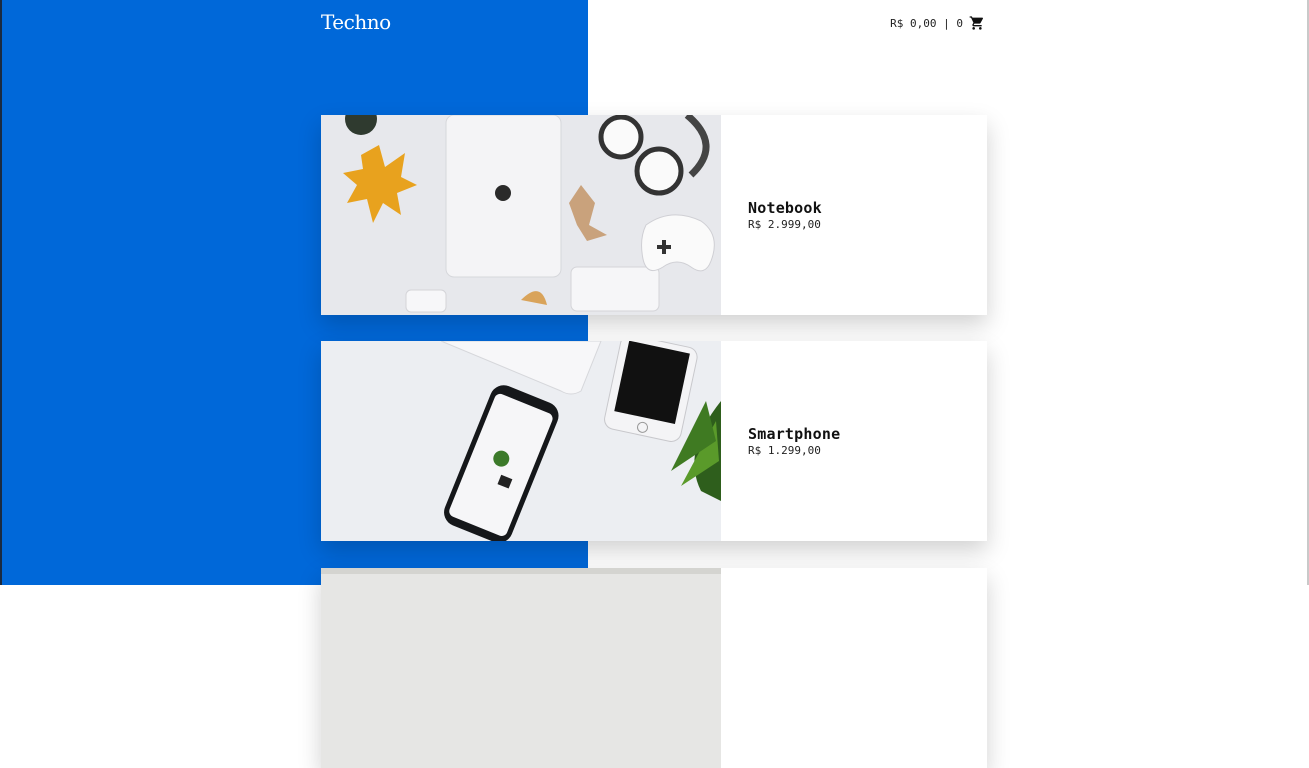  I want to click on product-card-smartphone: Smartphone R$ 1.299,00, so click(654, 441).